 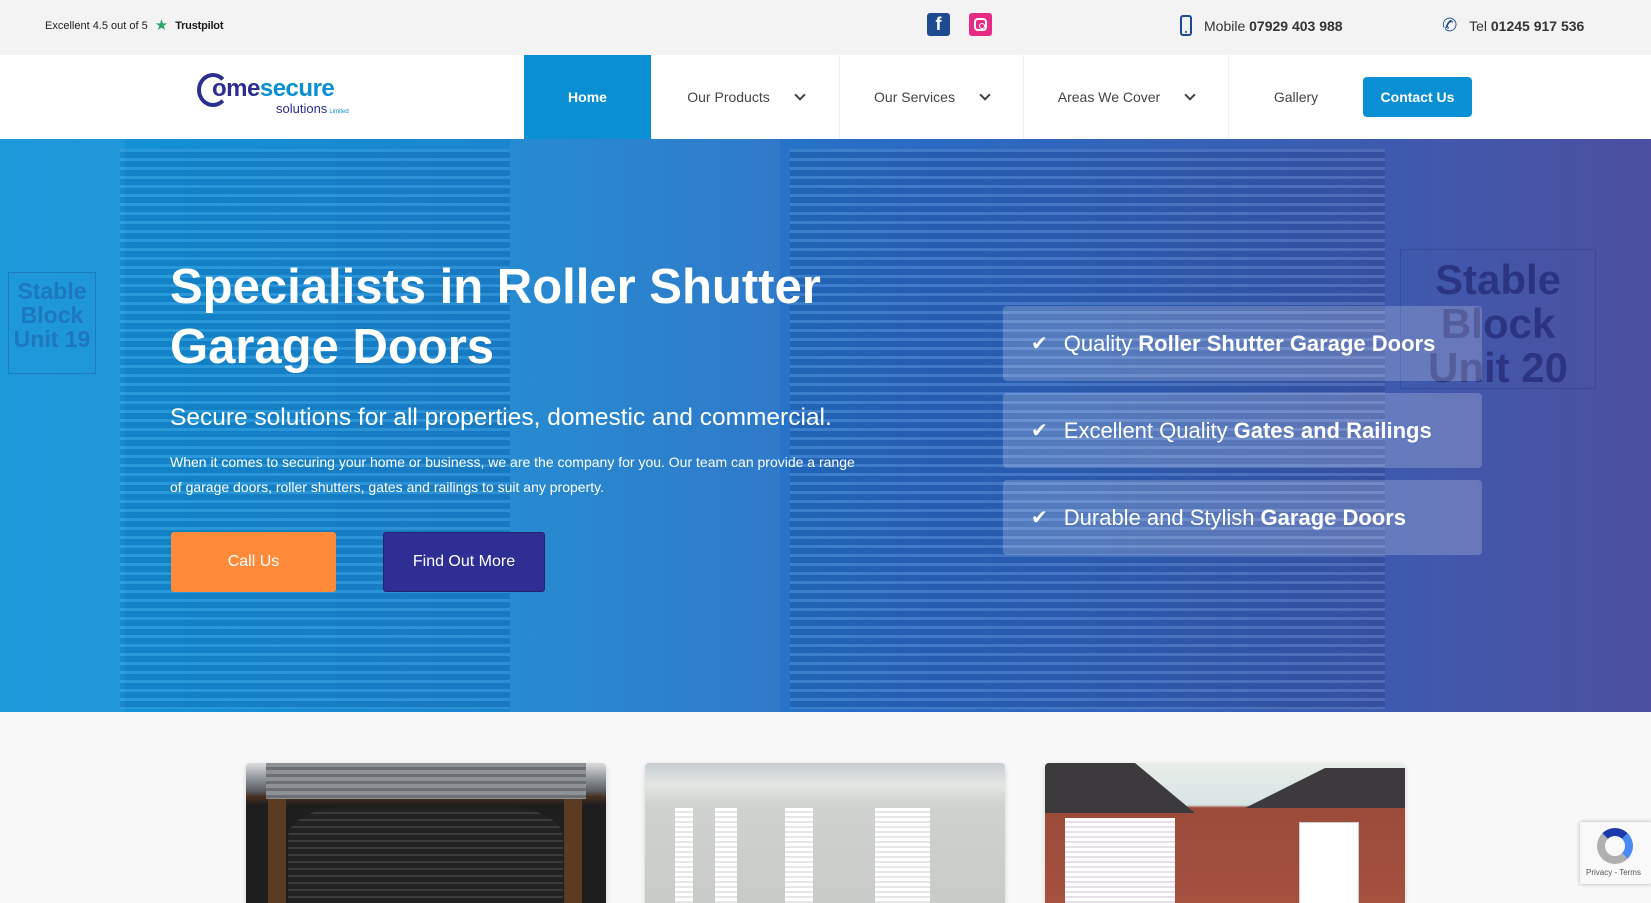 What do you see at coordinates (1478, 25) in the screenshot?
I see `tel-label: Tel` at bounding box center [1478, 25].